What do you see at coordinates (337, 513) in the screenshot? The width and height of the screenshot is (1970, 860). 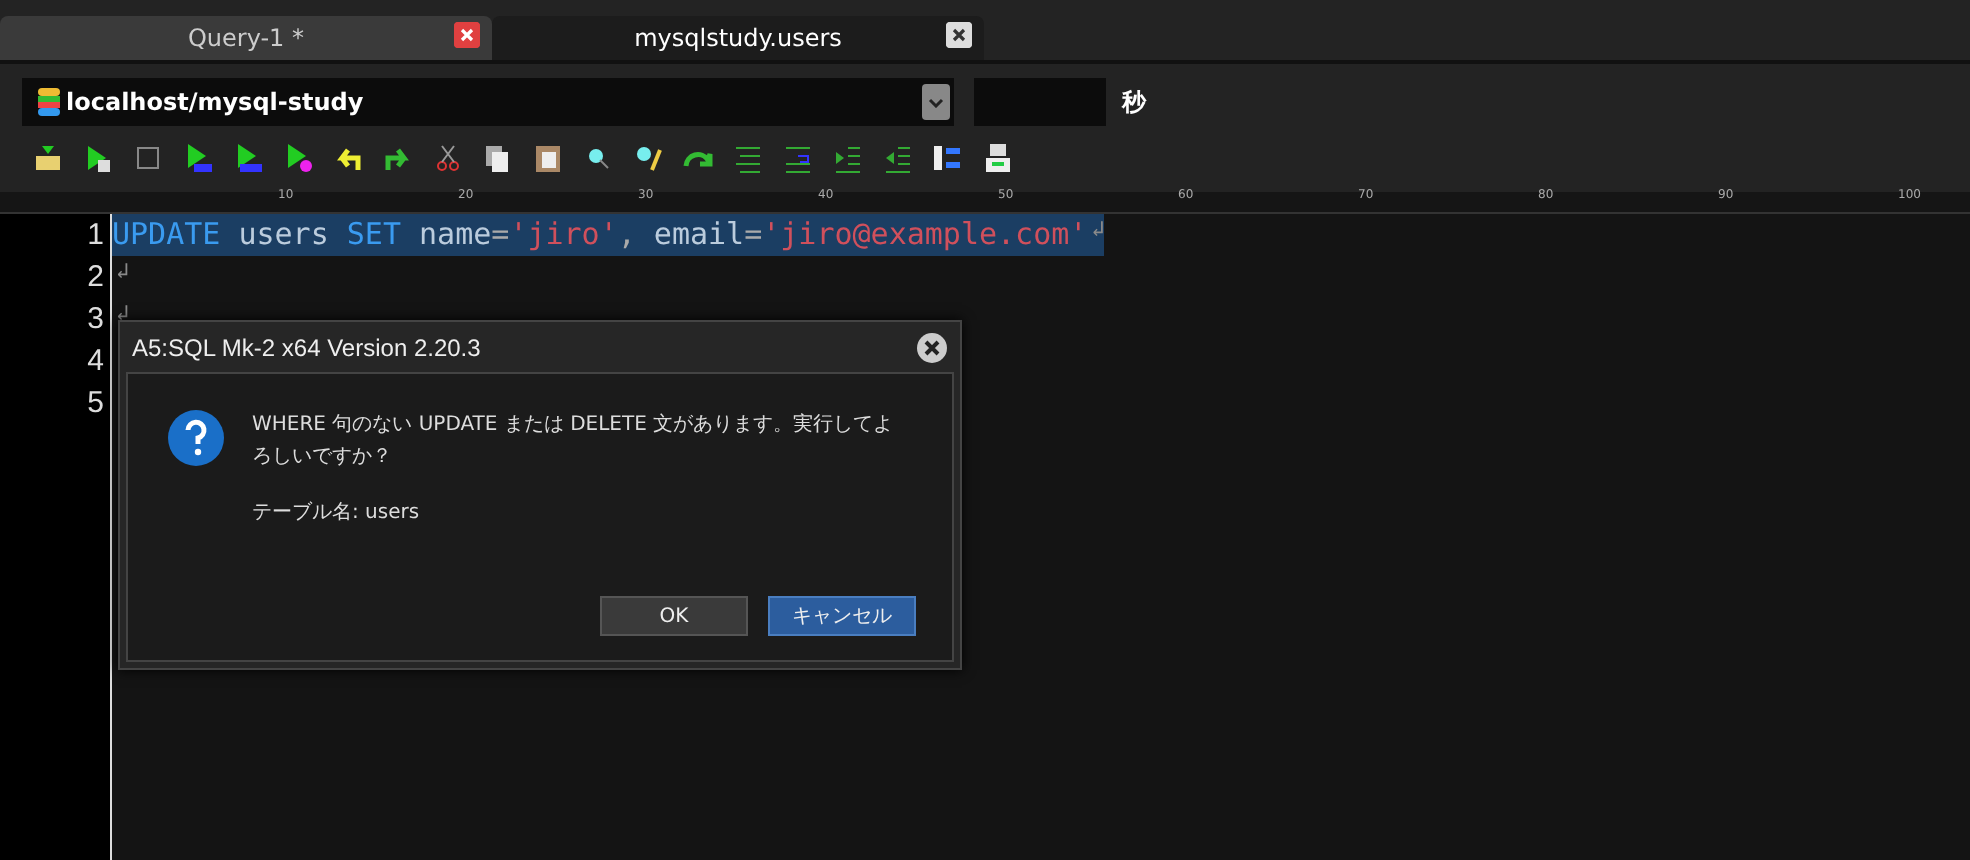 I see `table-name-text: テーブル名: users` at bounding box center [337, 513].